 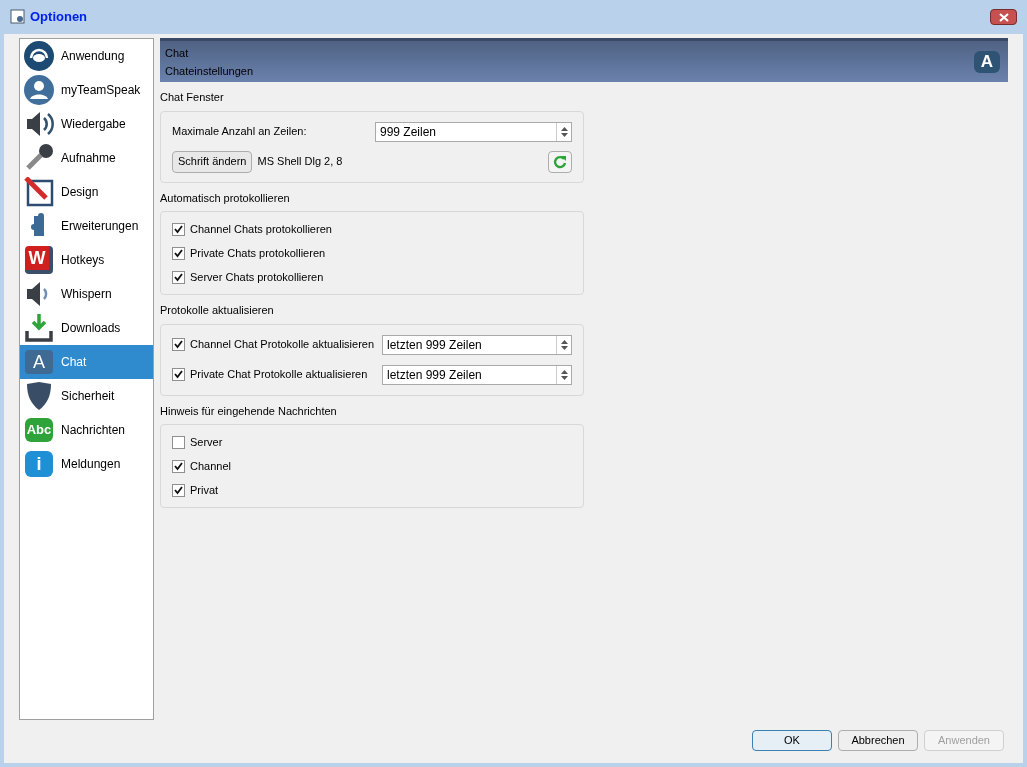 What do you see at coordinates (39, 464) in the screenshot?
I see `info-icon: i` at bounding box center [39, 464].